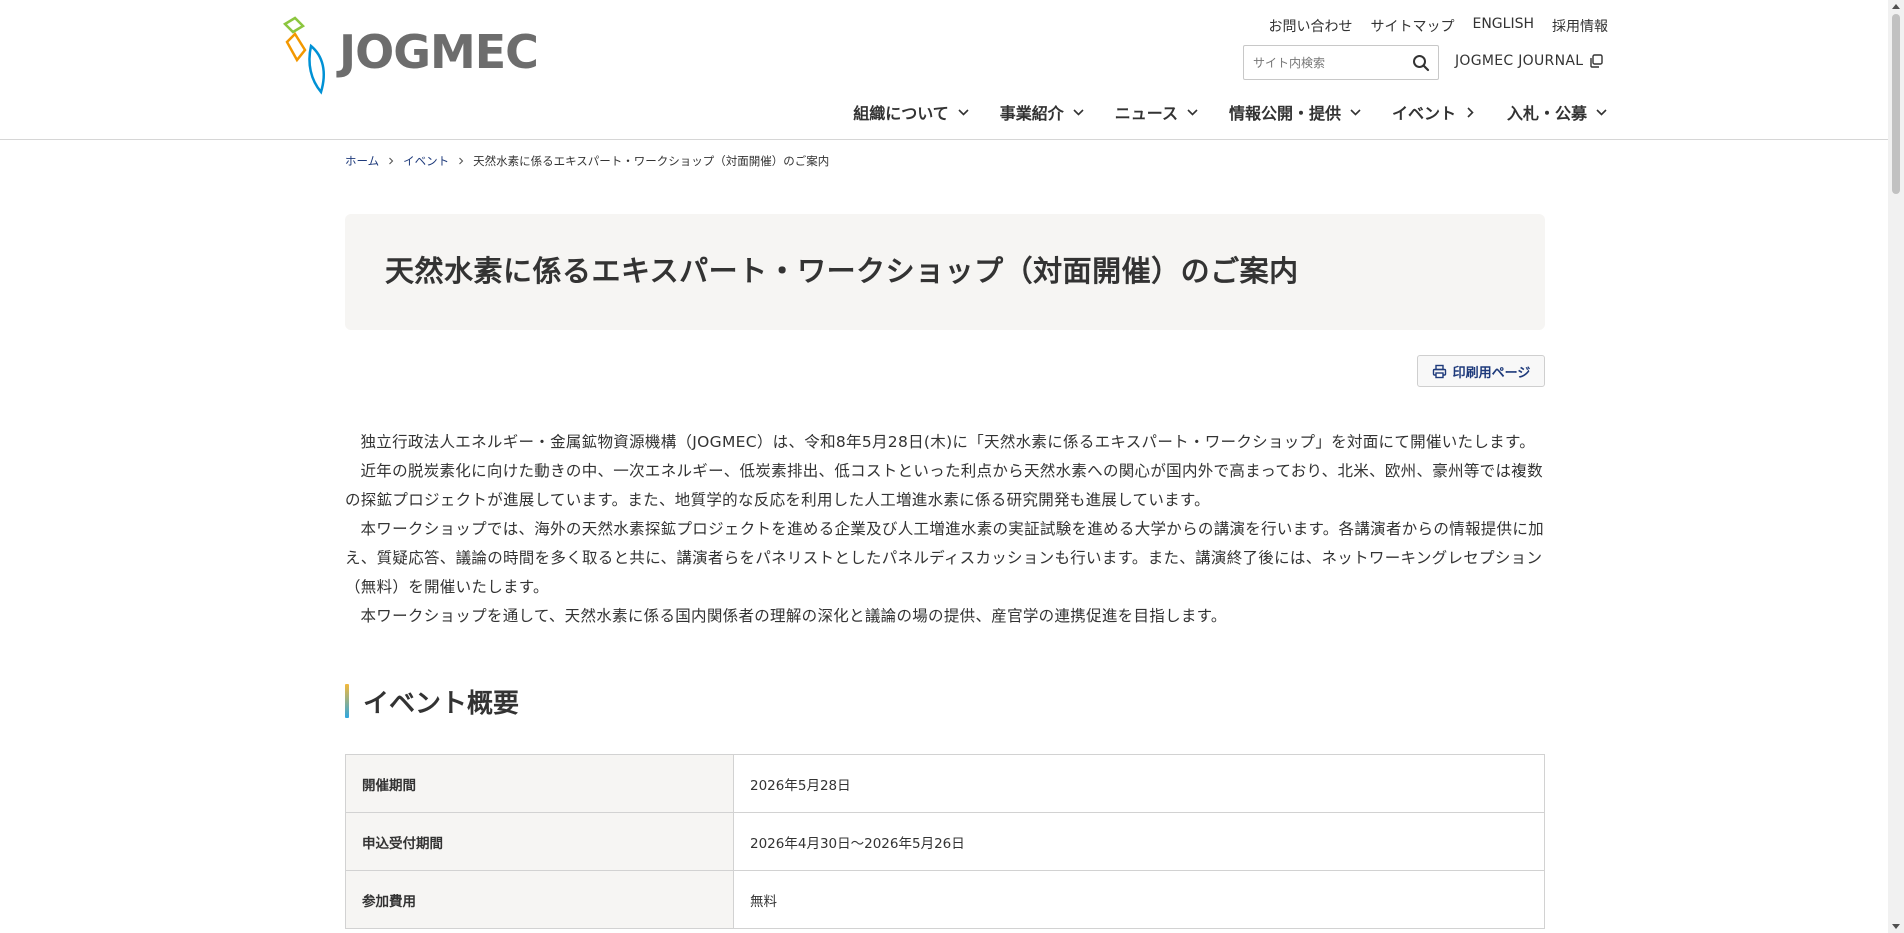 The height and width of the screenshot is (933, 1904). What do you see at coordinates (1580, 26) in the screenshot?
I see `recruit-link: 採用情報` at bounding box center [1580, 26].